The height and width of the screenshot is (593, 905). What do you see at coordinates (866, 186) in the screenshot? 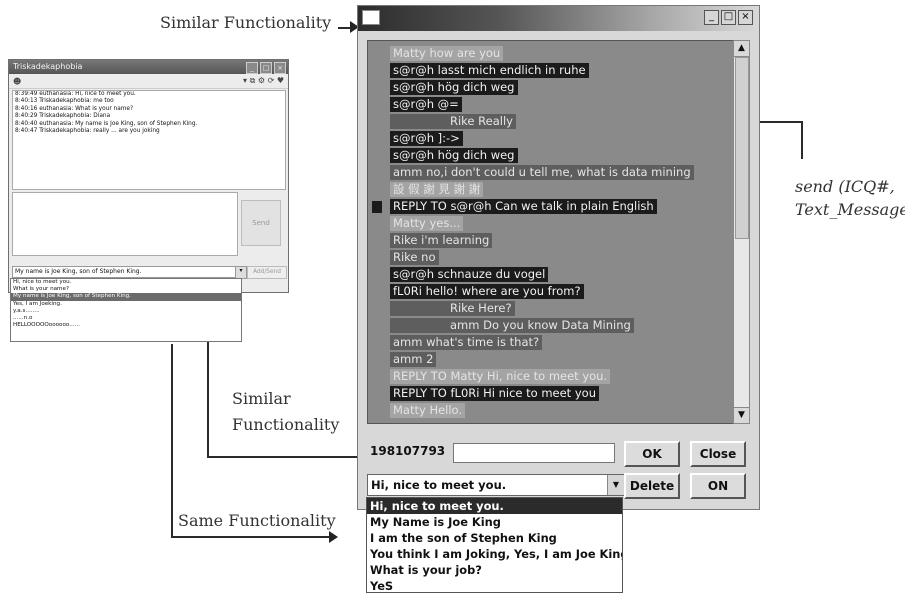
I see `send-fn-args-1: (ICQ#,` at bounding box center [866, 186].